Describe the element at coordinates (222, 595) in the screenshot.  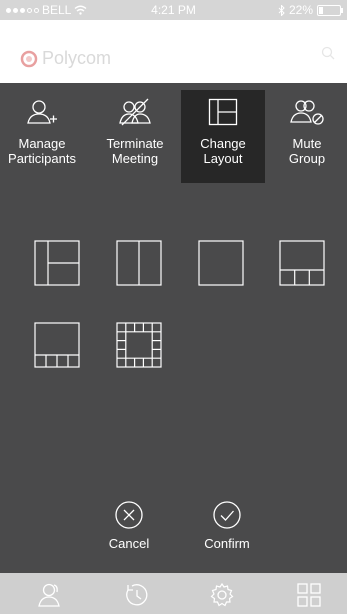
I see `settings-icon` at that location.